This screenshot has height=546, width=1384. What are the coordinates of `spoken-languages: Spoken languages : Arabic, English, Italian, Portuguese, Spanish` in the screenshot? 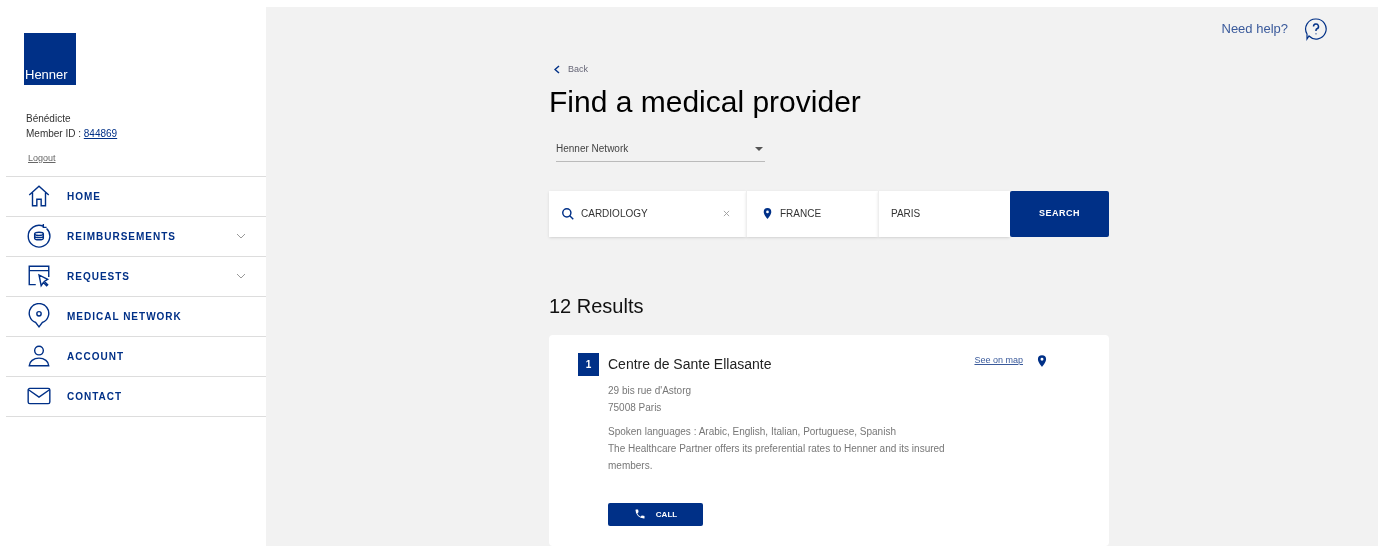 It's located at (752, 431).